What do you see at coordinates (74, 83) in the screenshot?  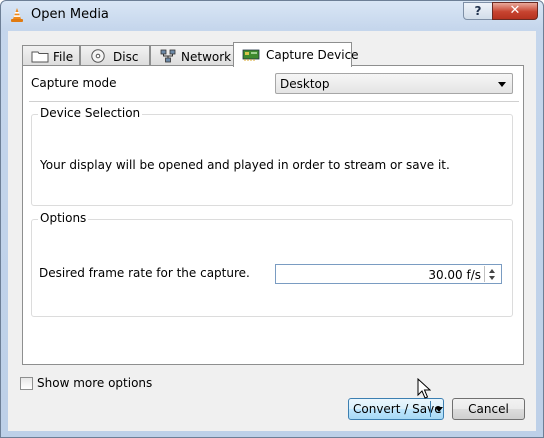 I see `capture-mode-label: Capture mode` at bounding box center [74, 83].